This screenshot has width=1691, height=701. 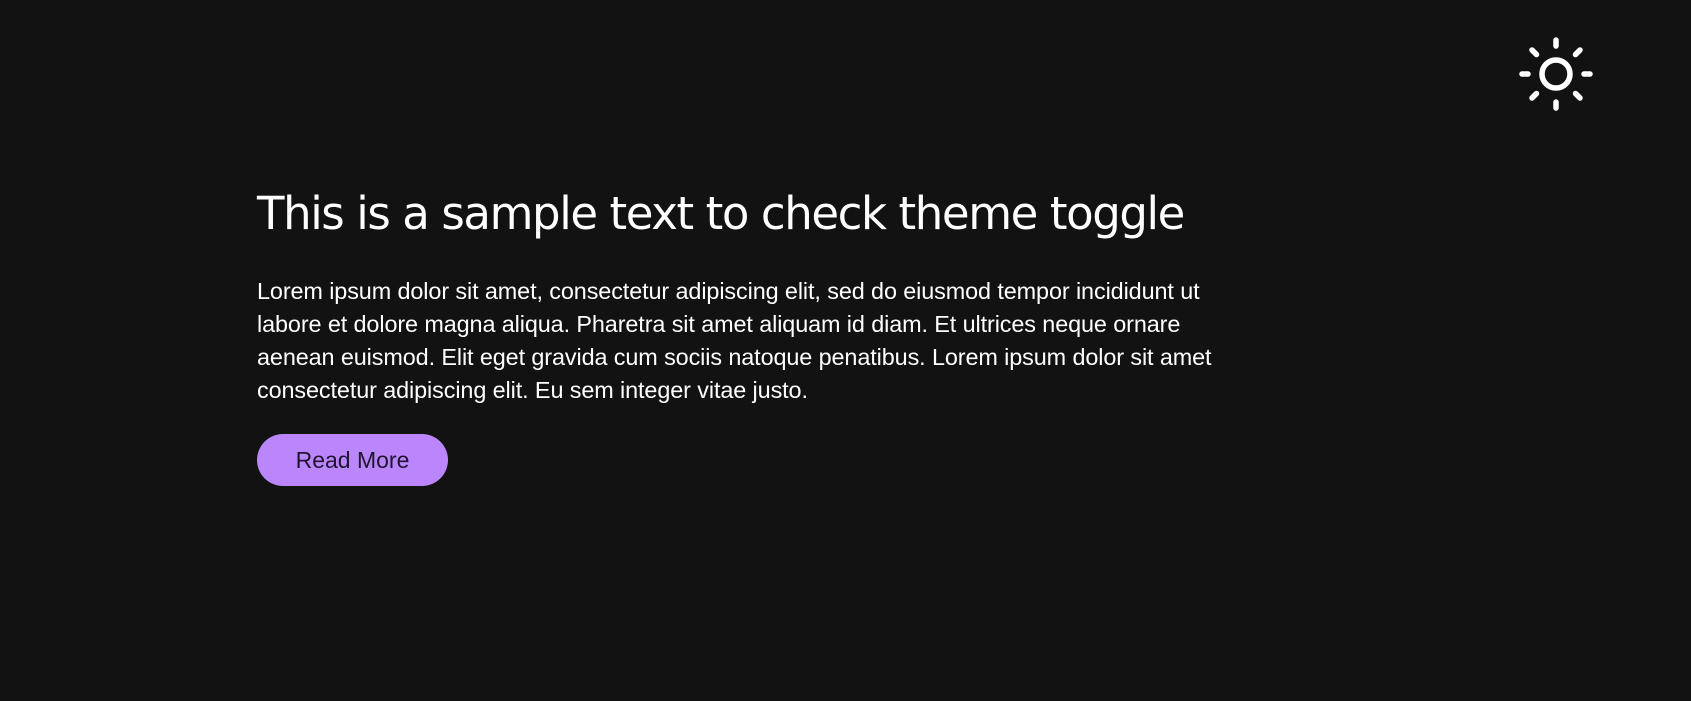 I want to click on theme-toggle-button, so click(x=1556, y=74).